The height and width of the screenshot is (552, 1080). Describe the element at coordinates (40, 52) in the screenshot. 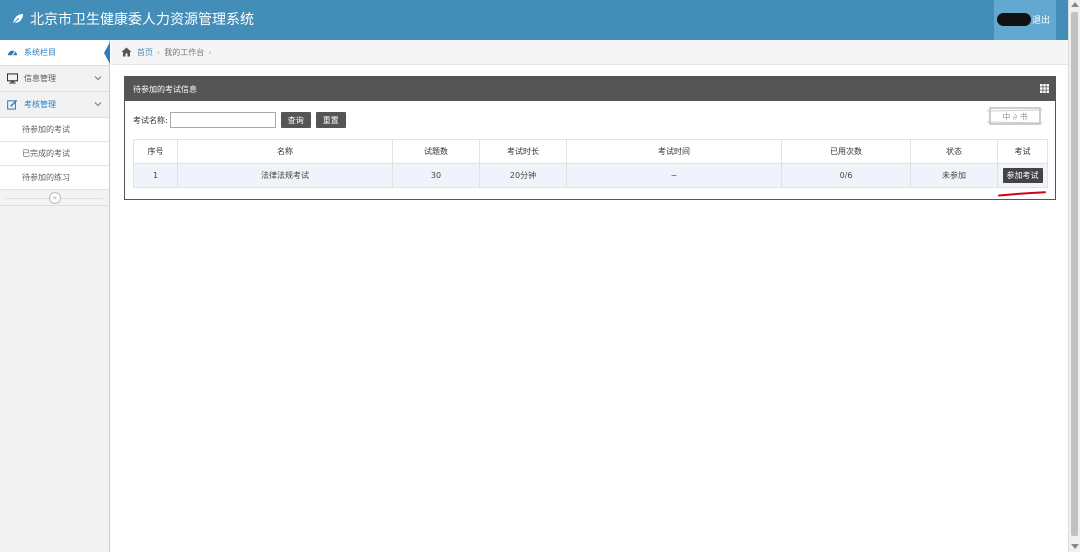

I see `sidebar-item-label: 系统栏目` at that location.